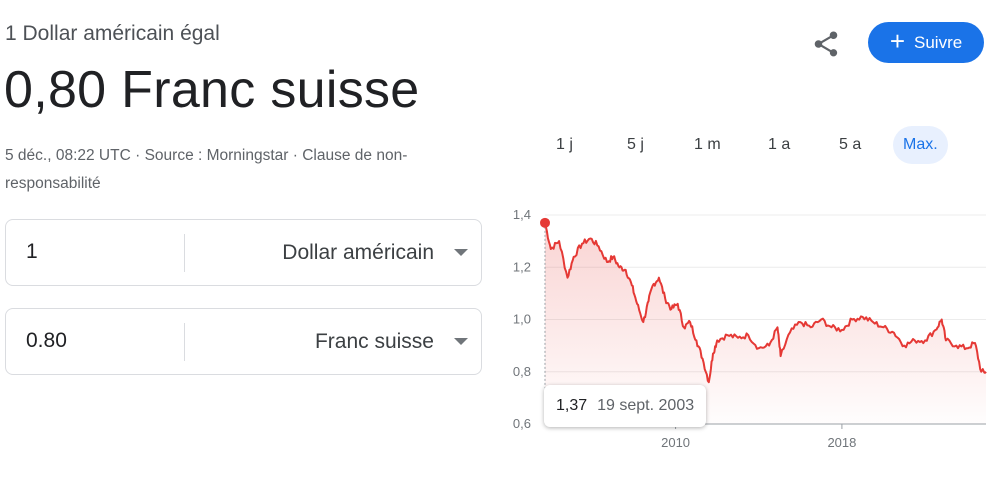  Describe the element at coordinates (374, 341) in the screenshot. I see `to-currency-label: Franc suisse` at that location.